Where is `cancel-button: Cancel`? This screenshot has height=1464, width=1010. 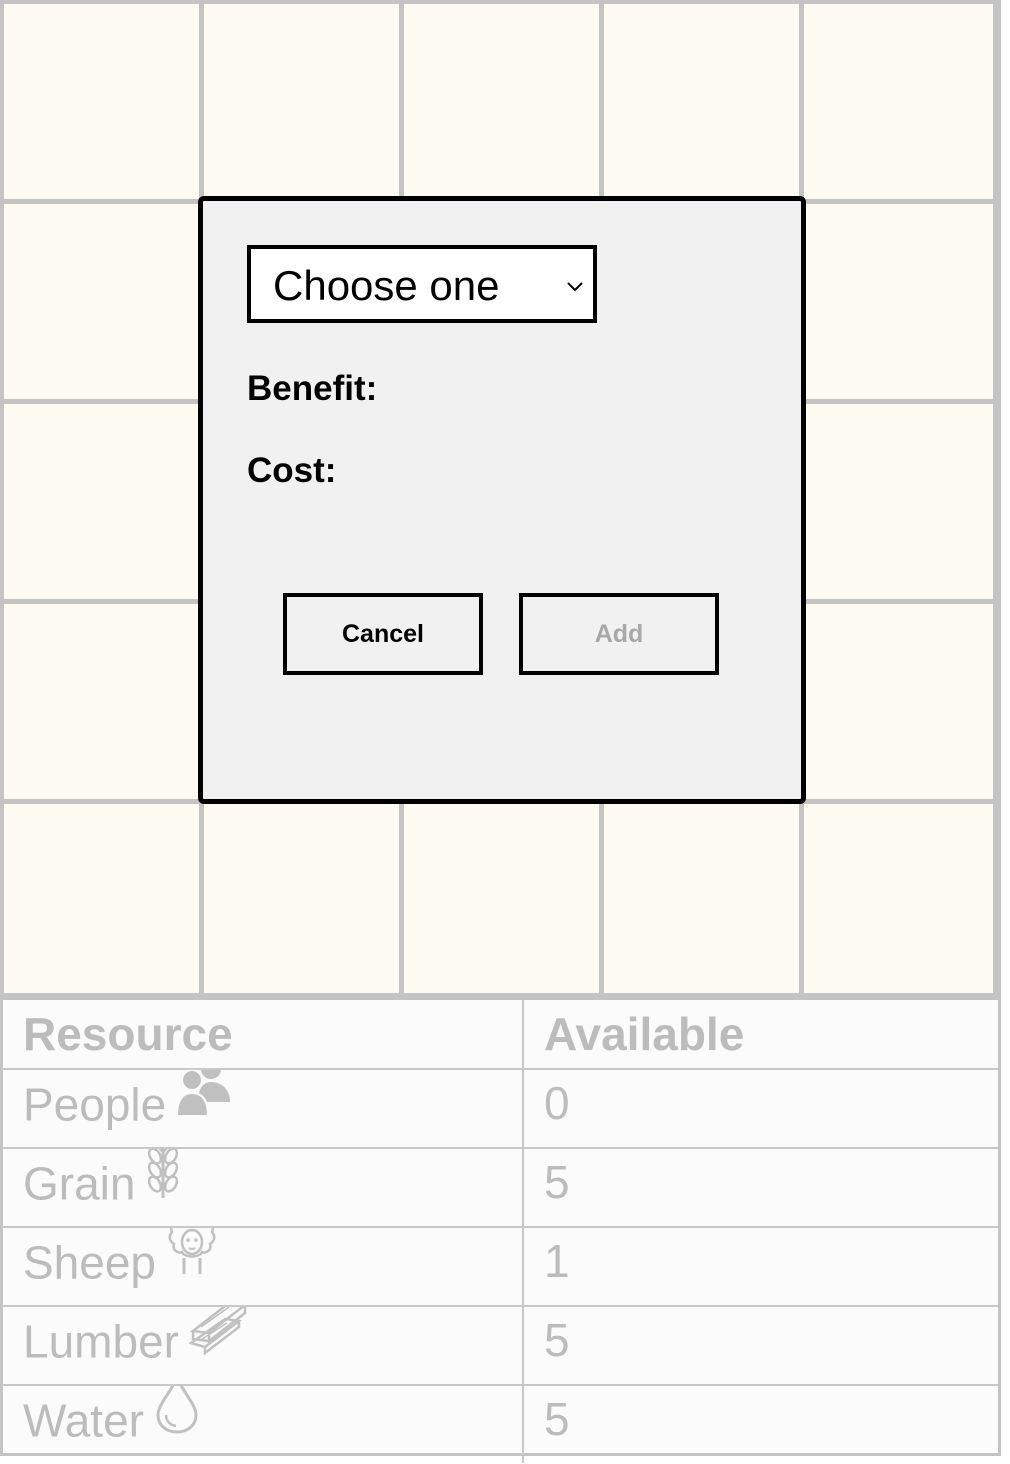
cancel-button: Cancel is located at coordinates (383, 634).